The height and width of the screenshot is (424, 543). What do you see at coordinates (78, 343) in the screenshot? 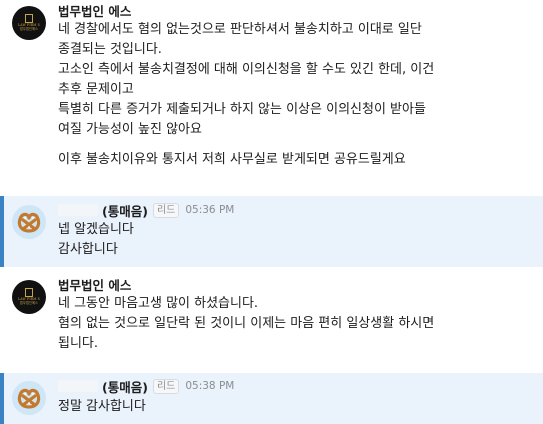
I see `message-line: 됩니다.` at bounding box center [78, 343].